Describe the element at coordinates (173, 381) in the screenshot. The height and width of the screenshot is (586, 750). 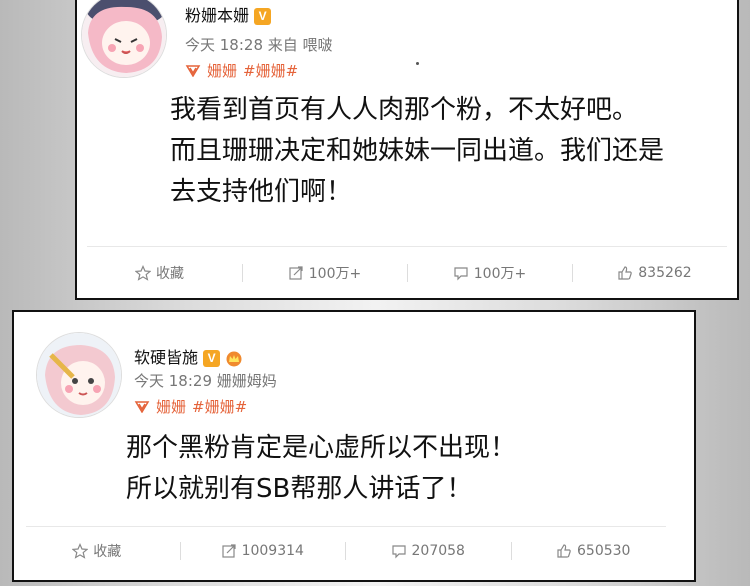
I see `post-time: 今天 18:29` at that location.